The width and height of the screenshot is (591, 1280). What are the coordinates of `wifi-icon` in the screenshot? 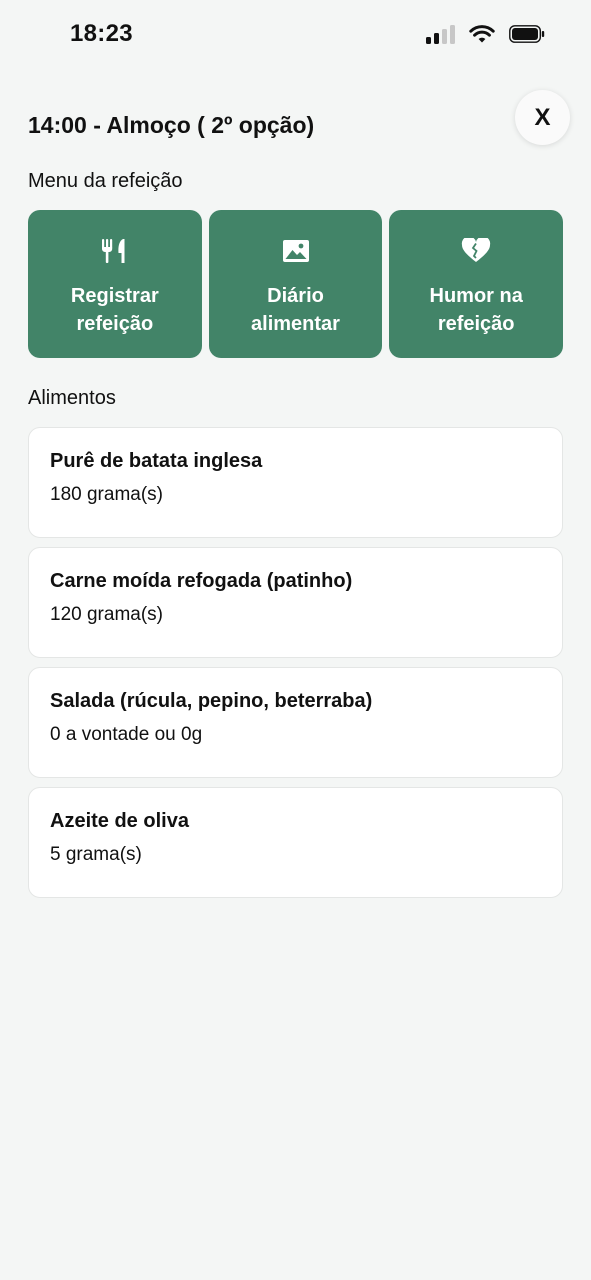 It's located at (482, 34).